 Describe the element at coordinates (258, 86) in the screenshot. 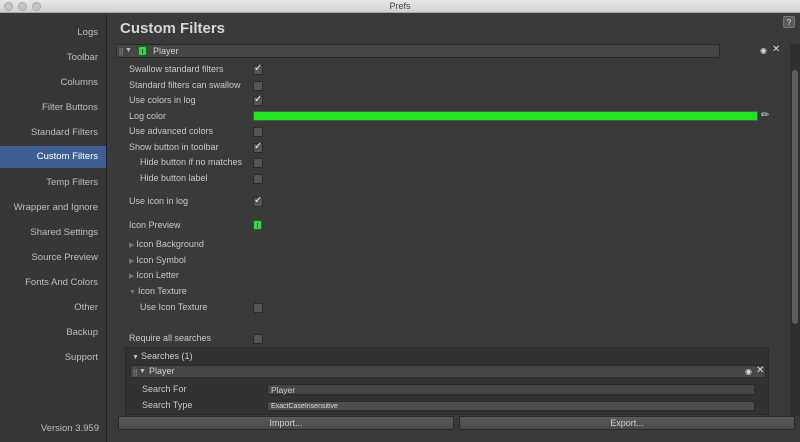

I see `standard-filters-can-swallow-checkbox` at that location.